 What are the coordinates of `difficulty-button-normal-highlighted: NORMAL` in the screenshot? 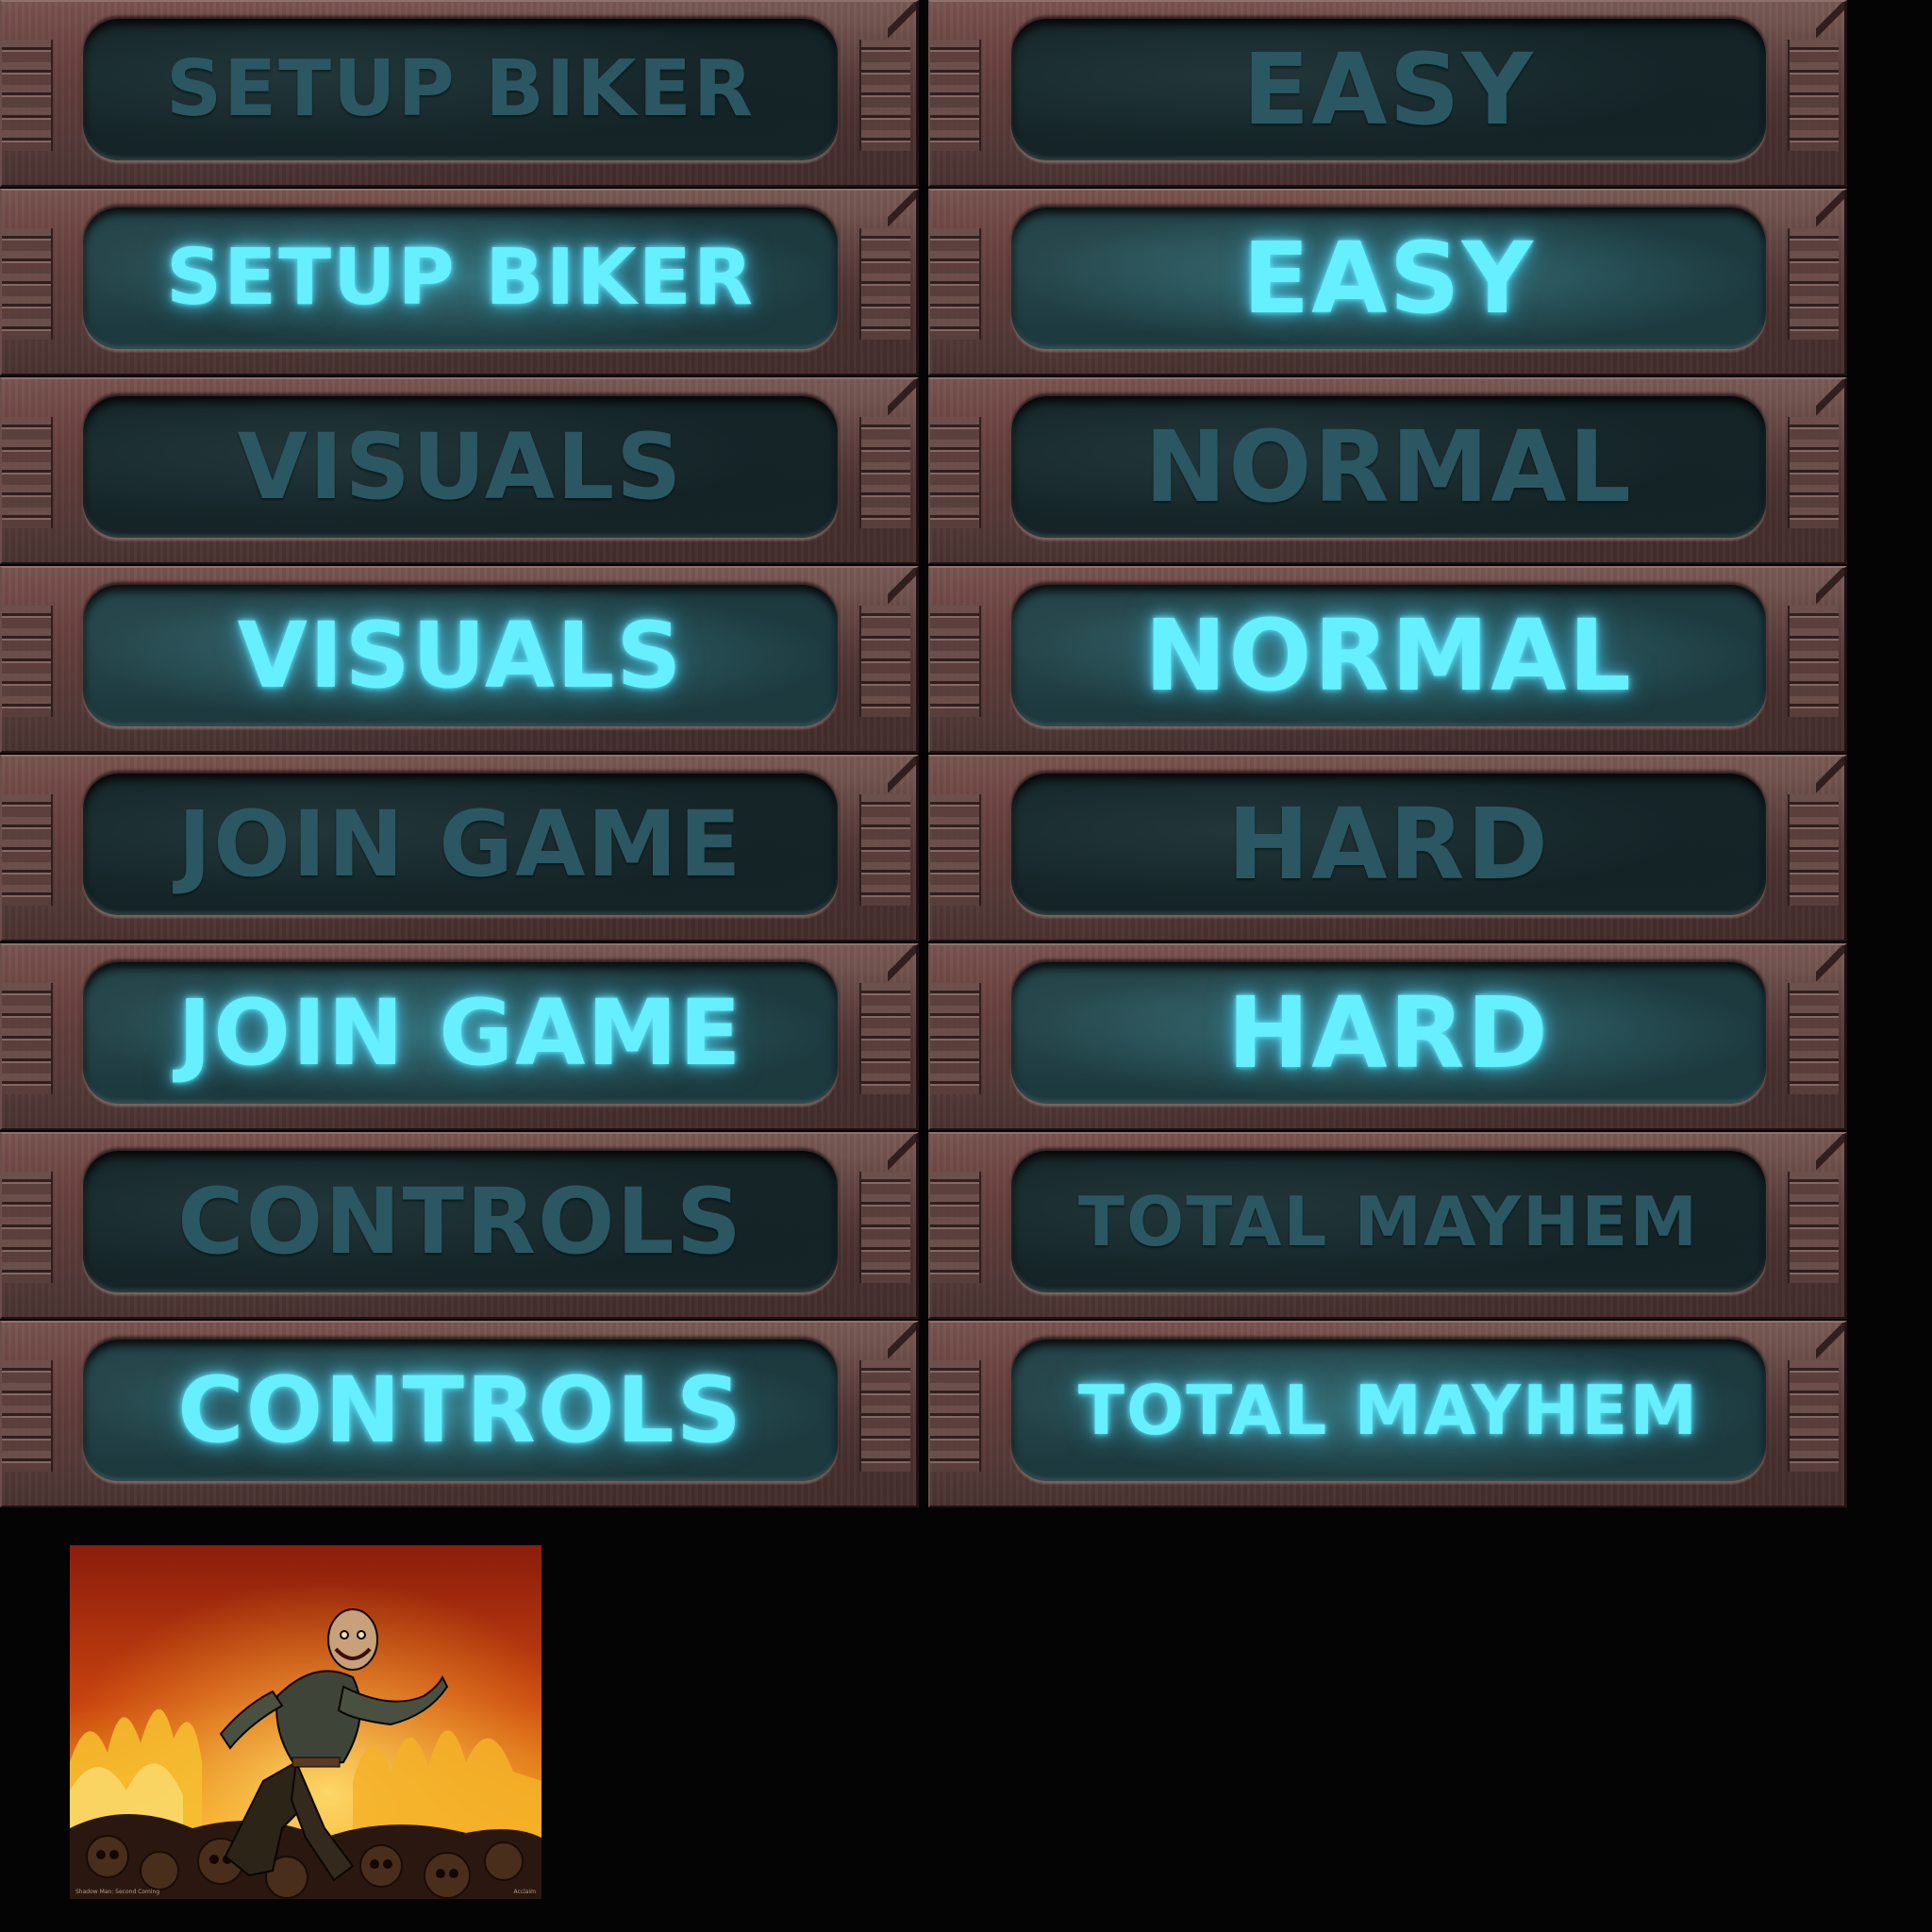 It's located at (1388, 659).